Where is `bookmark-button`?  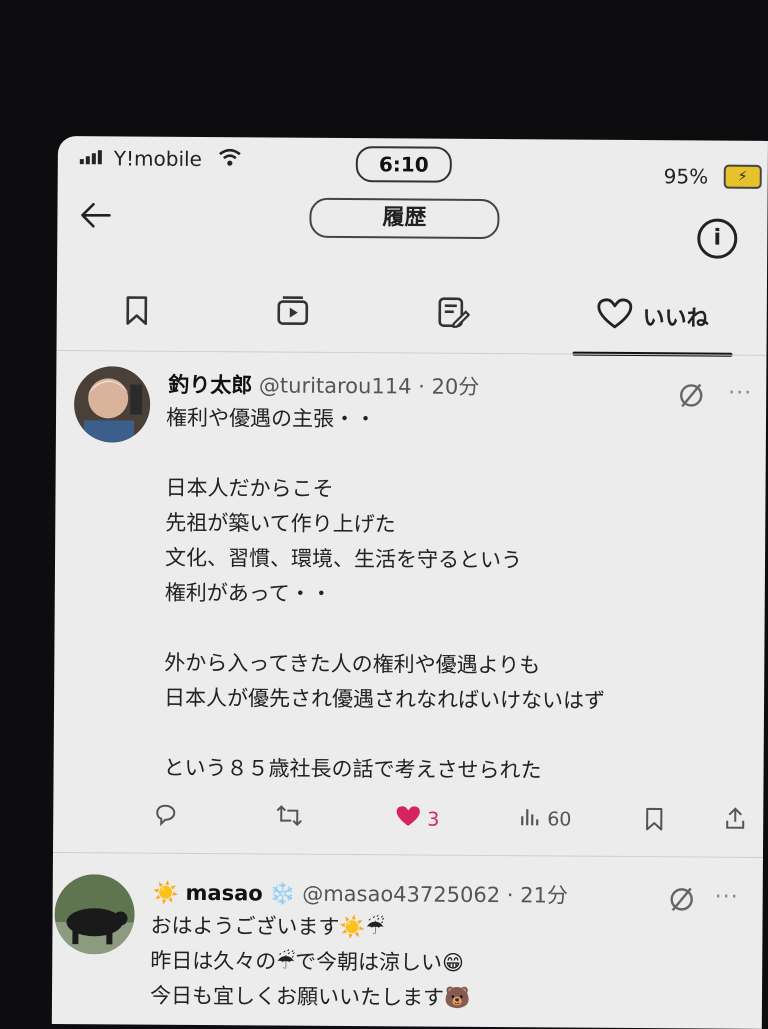
bookmark-button is located at coordinates (654, 821).